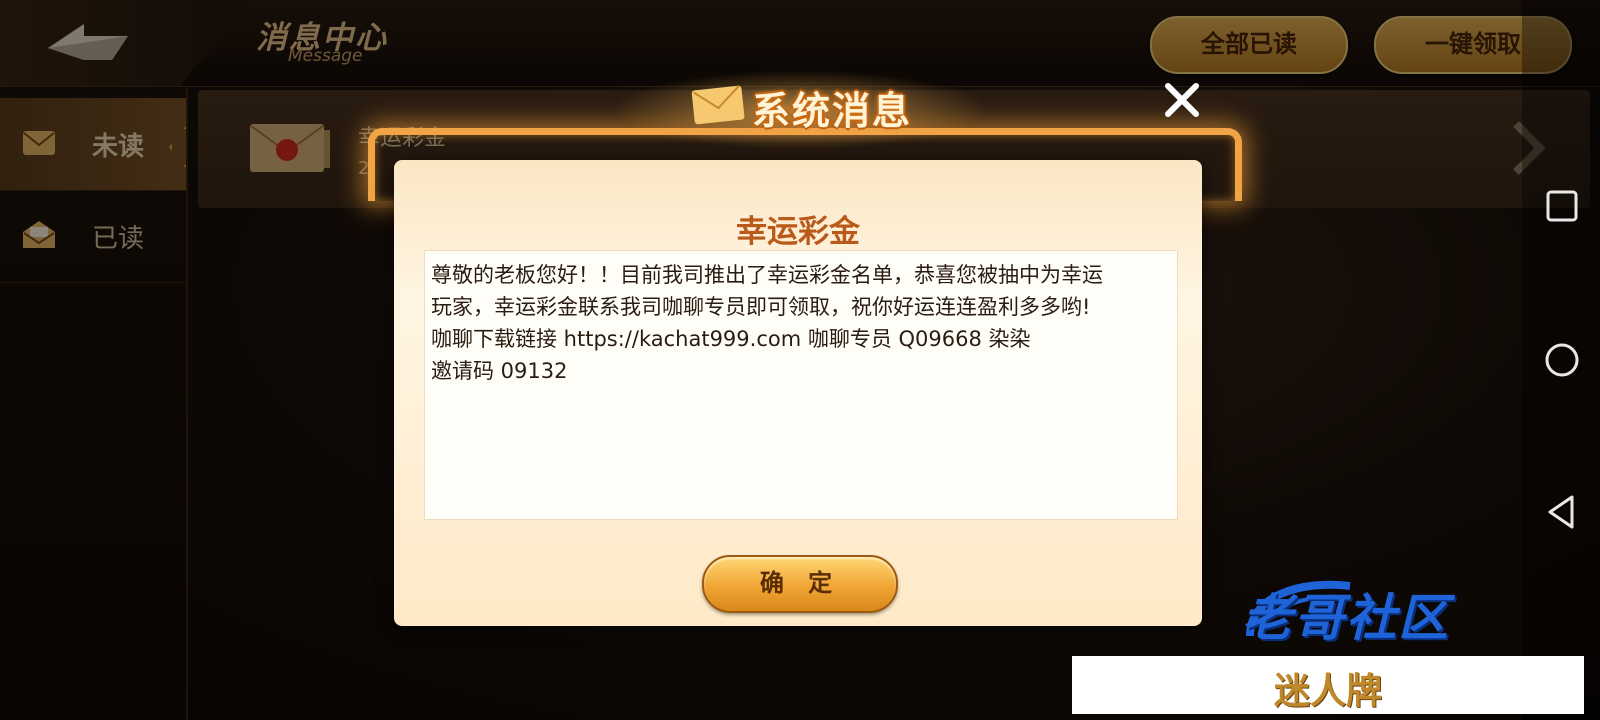 This screenshot has width=1600, height=720. What do you see at coordinates (767, 275) in the screenshot?
I see `message-line: 尊敬的老板您好！！目前我司推出了幸运彩金名单，恭喜您被抽中为幸运` at bounding box center [767, 275].